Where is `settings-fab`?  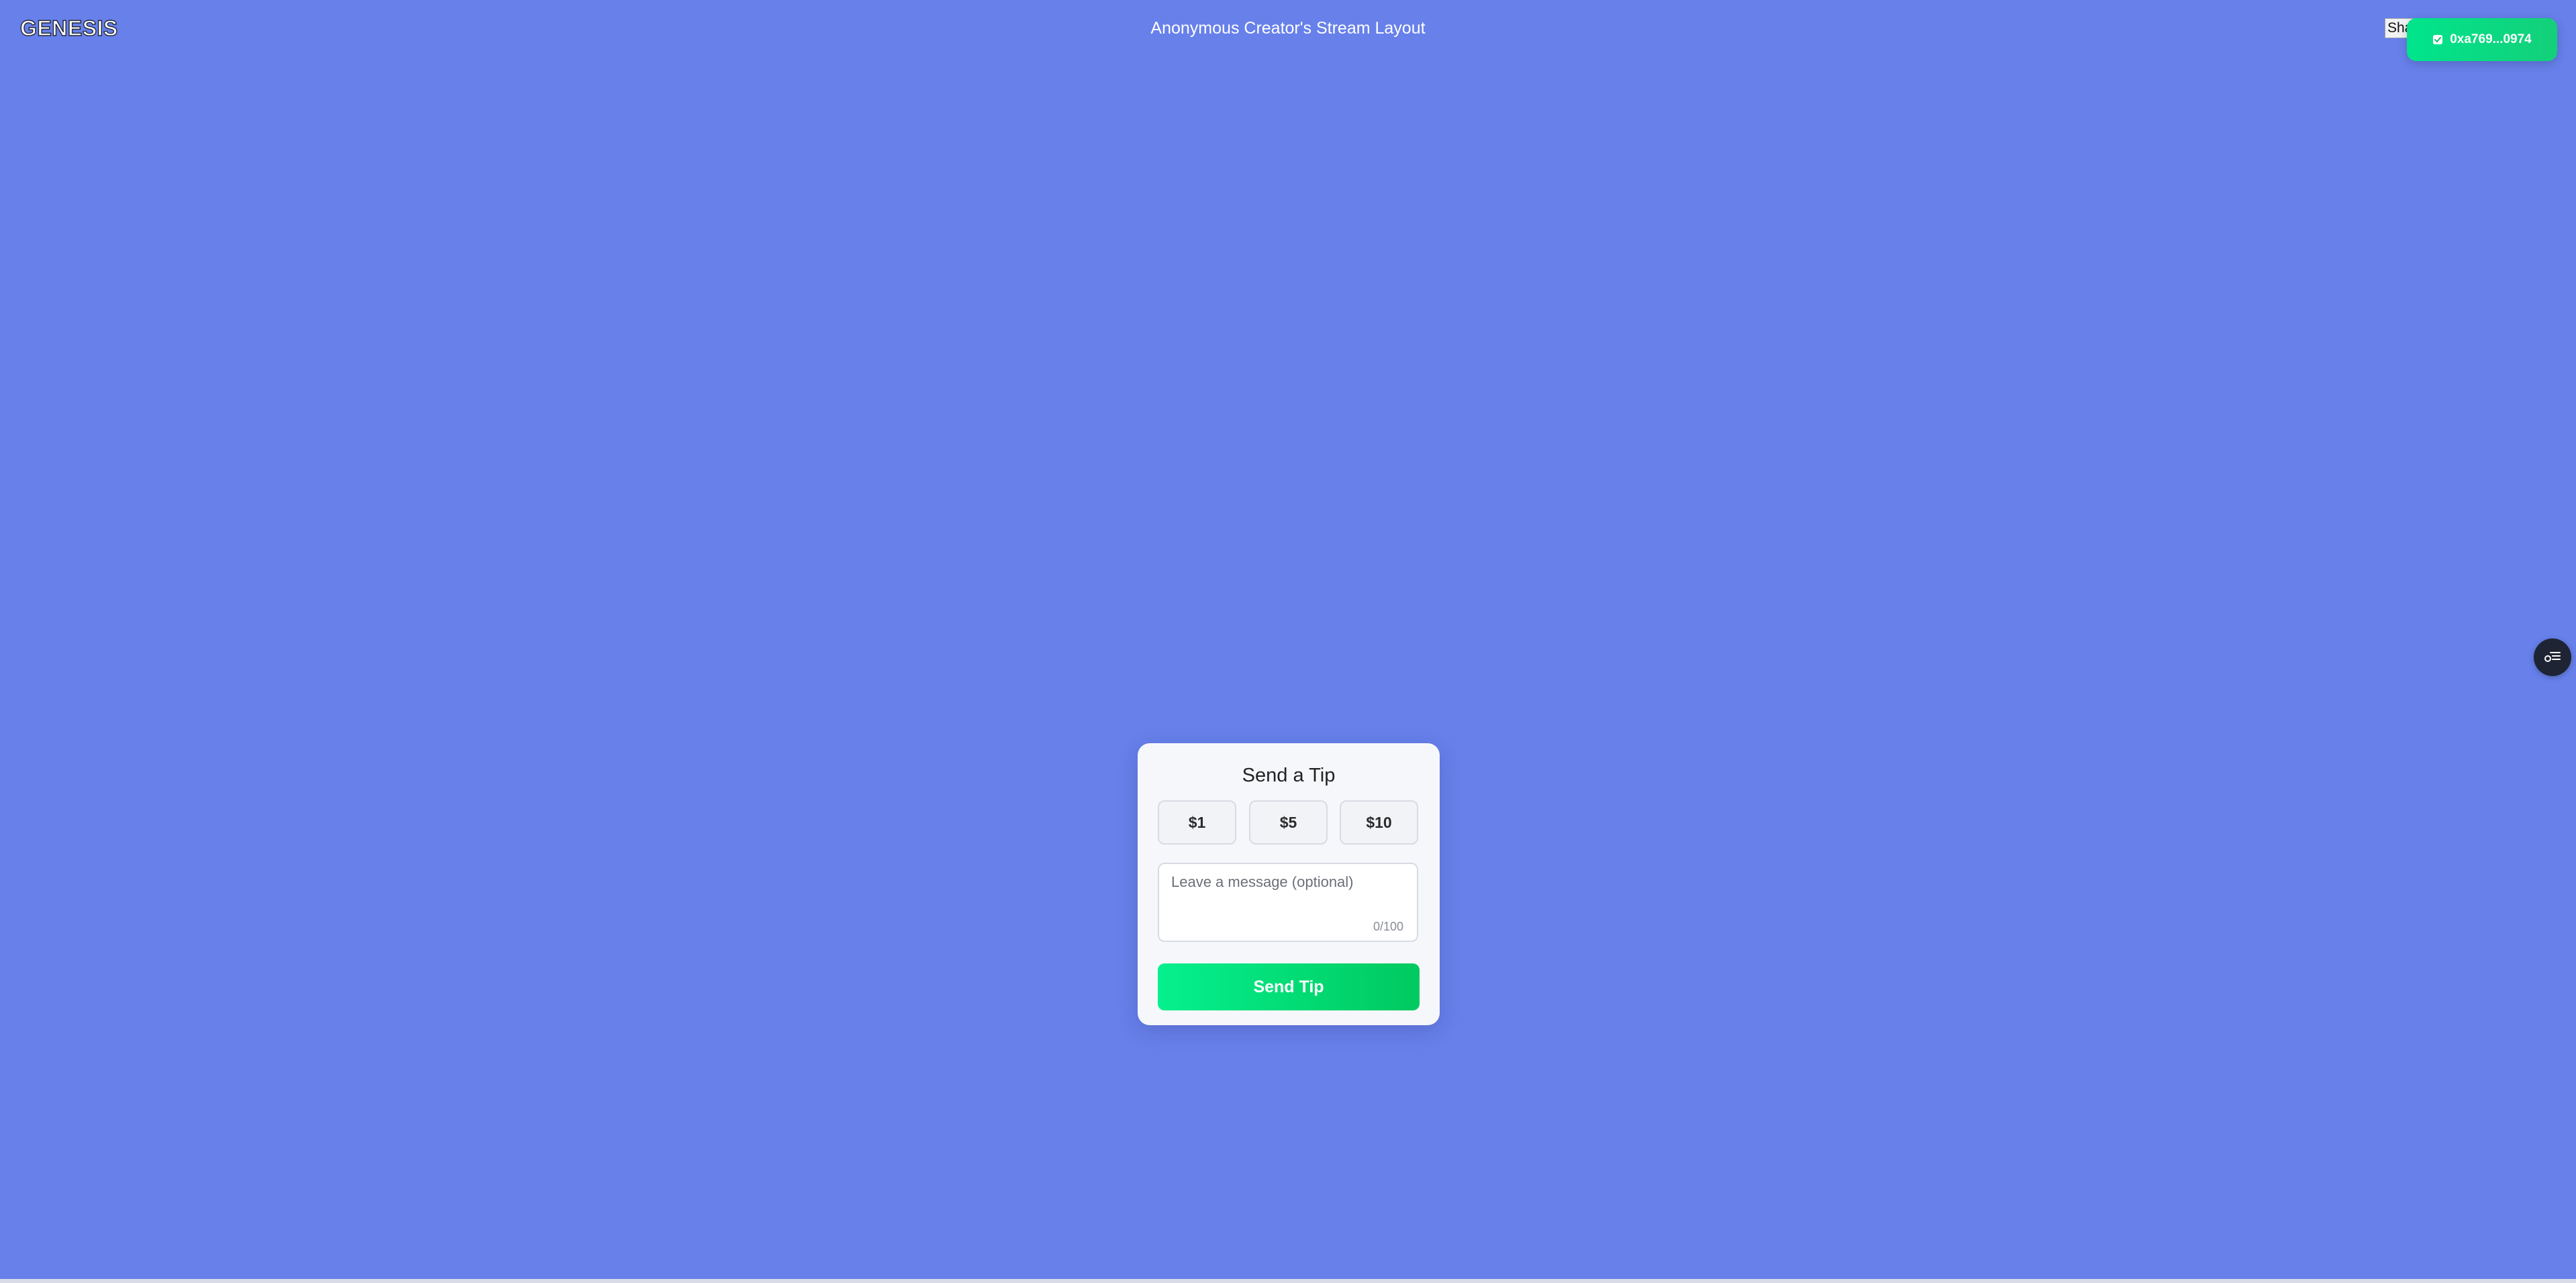
settings-fab is located at coordinates (2552, 657).